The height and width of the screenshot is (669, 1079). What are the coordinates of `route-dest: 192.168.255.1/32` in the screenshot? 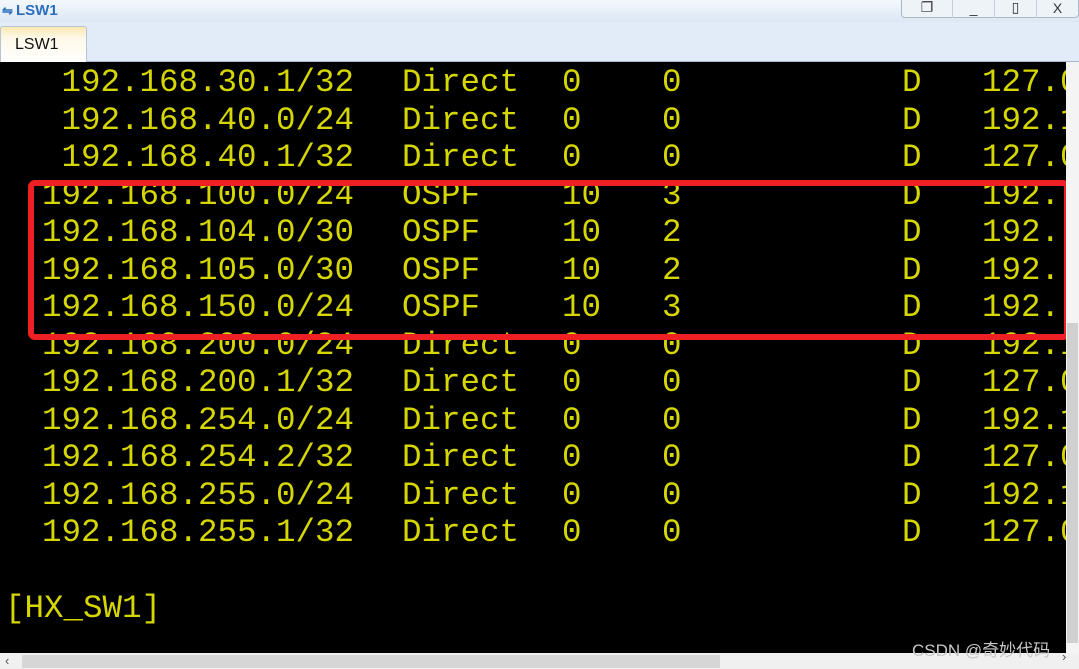 It's located at (198, 532).